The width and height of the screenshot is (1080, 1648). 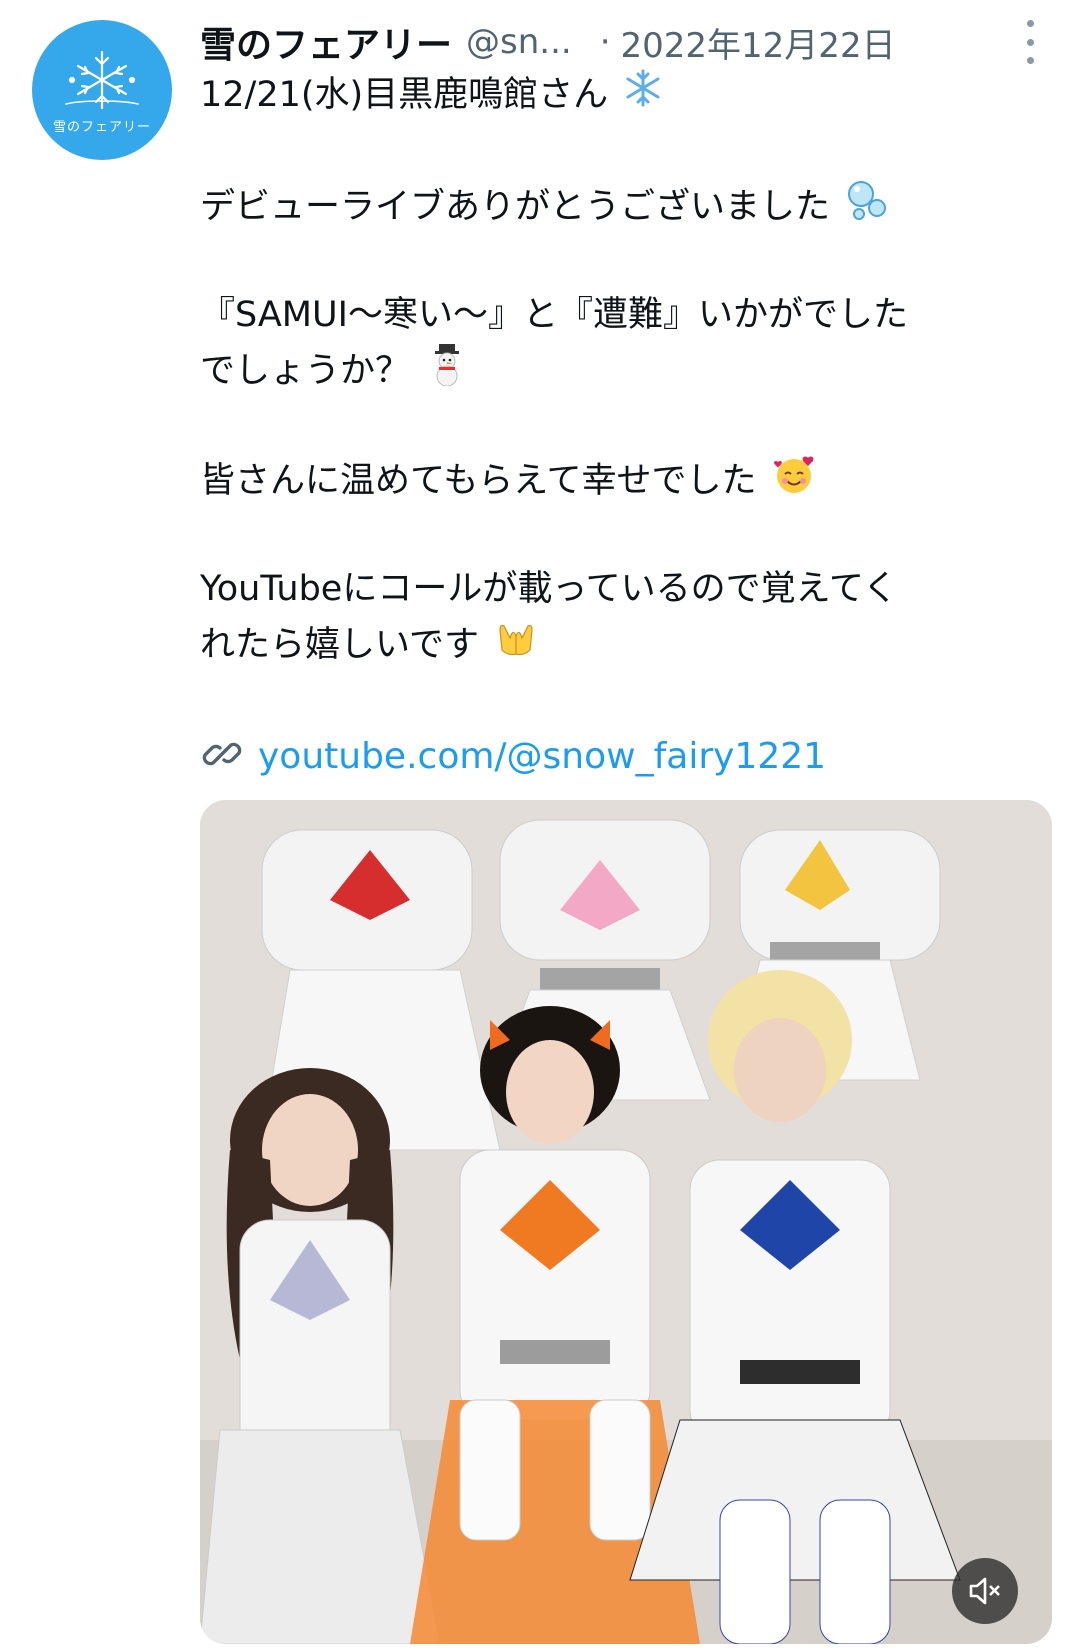 I want to click on palms-up-emoji, so click(x=516, y=646).